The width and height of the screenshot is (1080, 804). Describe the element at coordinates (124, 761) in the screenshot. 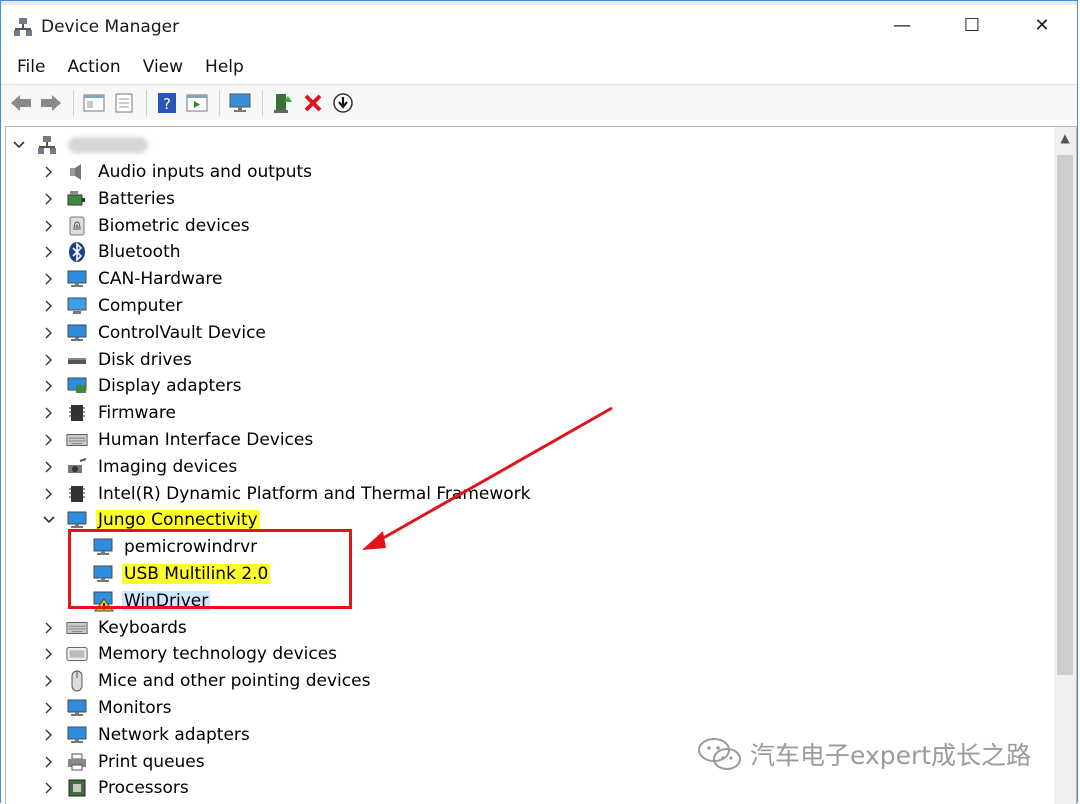

I see `category-item: Print queues` at that location.